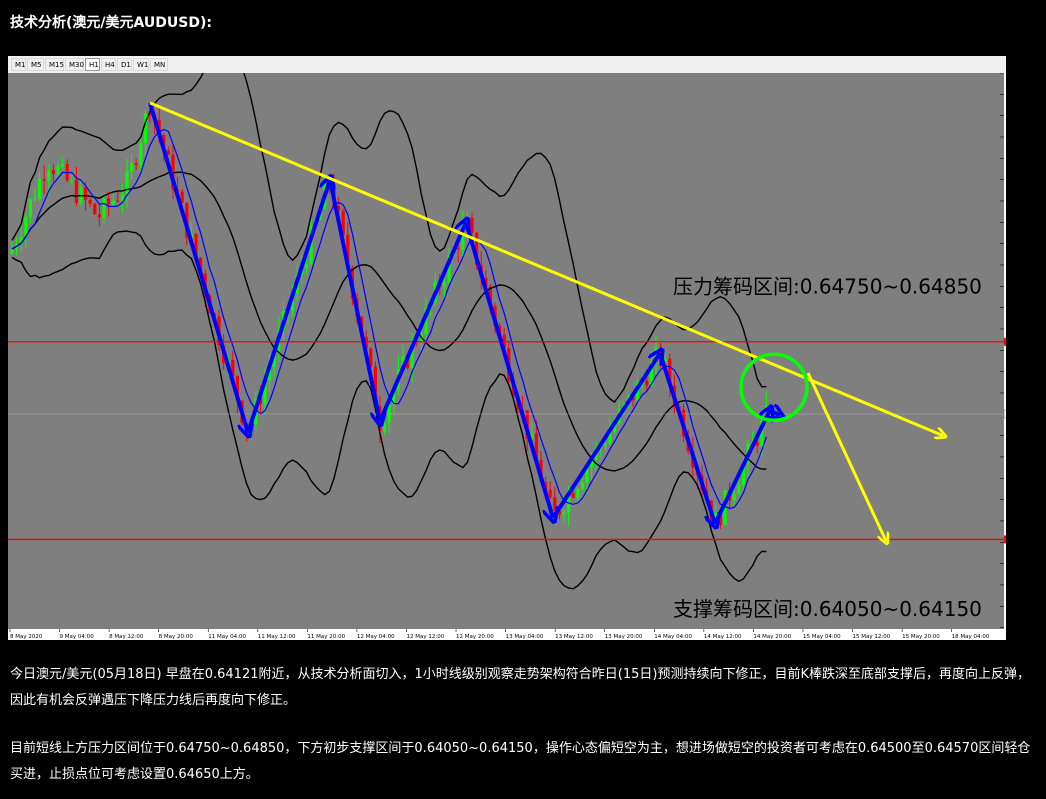 Image resolution: width=1046 pixels, height=799 pixels. I want to click on timeframe-toolbar: M1 M5 M15 M30 H1 H4 D1 W1 MN, so click(507, 65).